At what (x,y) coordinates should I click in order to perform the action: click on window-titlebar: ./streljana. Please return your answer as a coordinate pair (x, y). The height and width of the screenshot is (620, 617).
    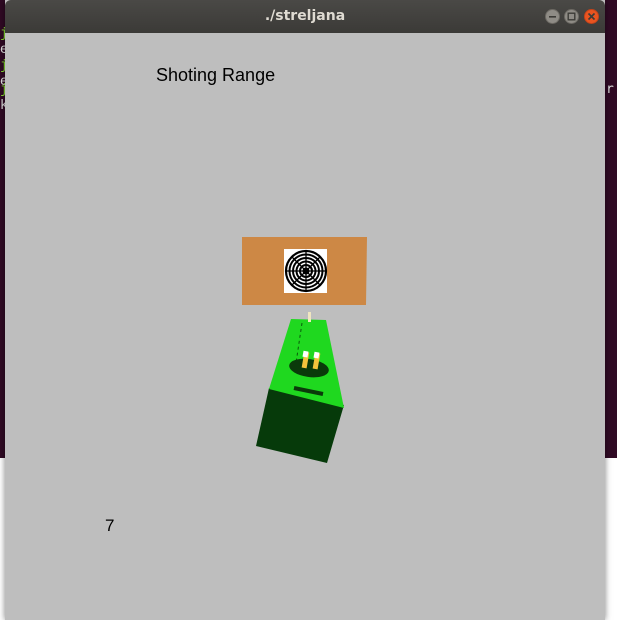
    Looking at the image, I should click on (305, 16).